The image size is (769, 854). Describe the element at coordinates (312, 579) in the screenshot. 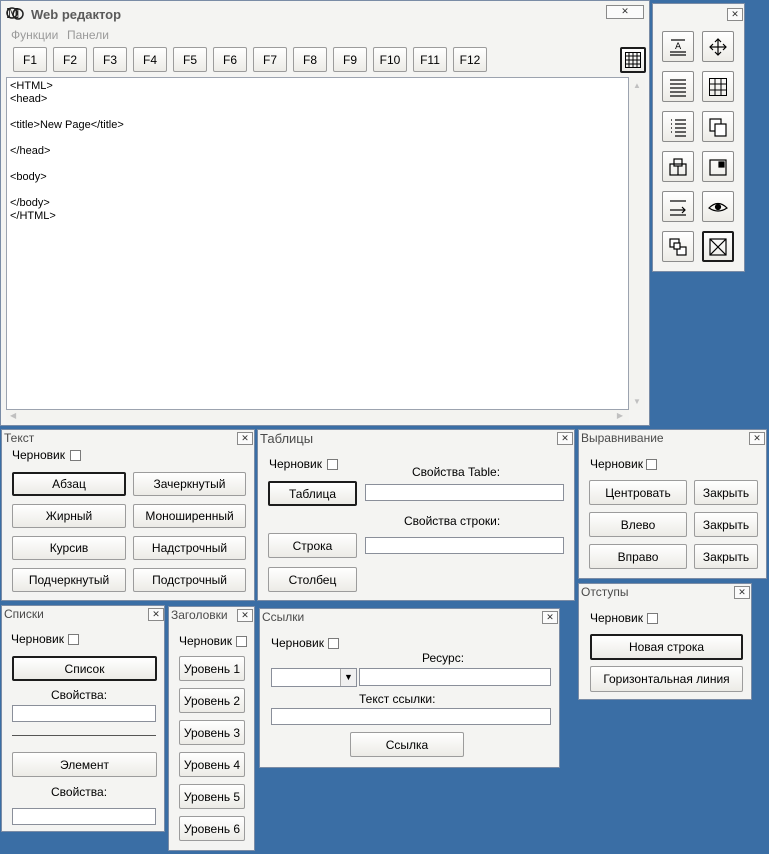

I see `column-button: Столбец` at that location.